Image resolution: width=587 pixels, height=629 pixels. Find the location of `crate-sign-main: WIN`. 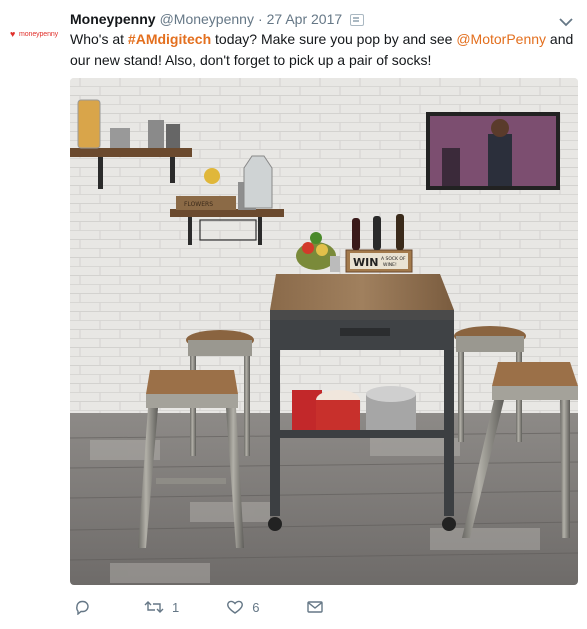

crate-sign-main: WIN is located at coordinates (365, 262).